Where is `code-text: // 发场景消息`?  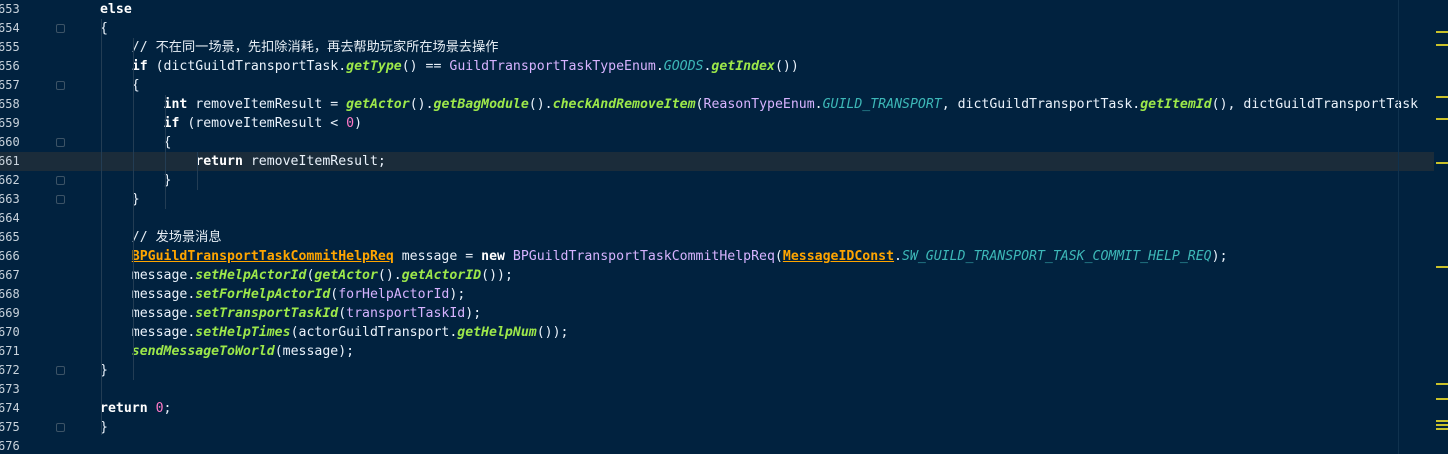
code-text: // 发场景消息 is located at coordinates (161, 237).